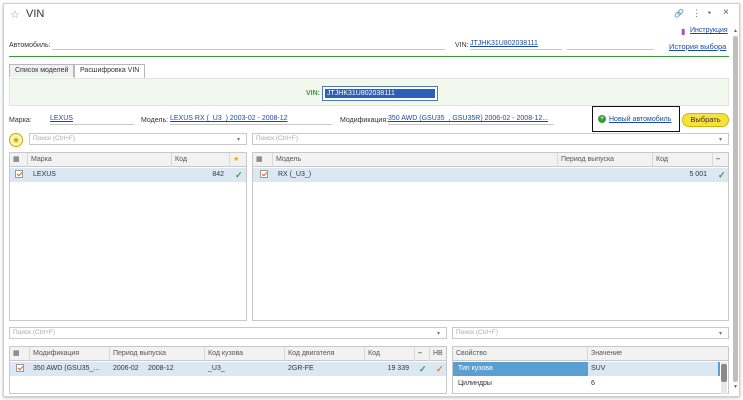  Describe the element at coordinates (602, 119) in the screenshot. I see `add-icon: +` at that location.